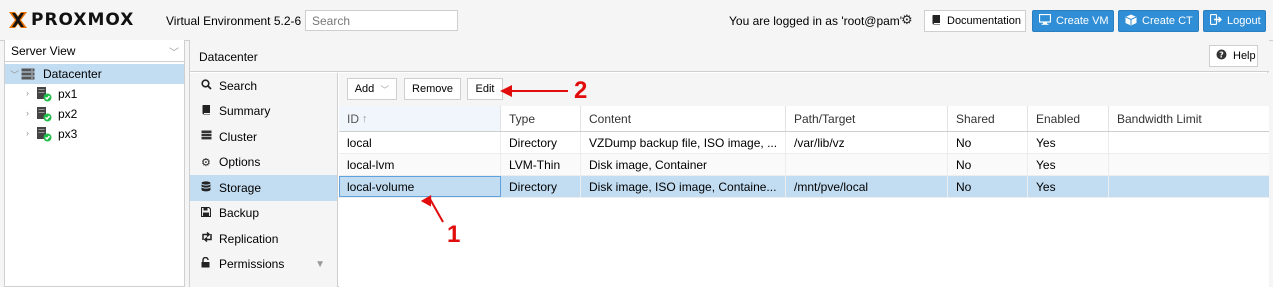 The height and width of the screenshot is (287, 1273). I want to click on annotation-label-2: 2, so click(581, 90).